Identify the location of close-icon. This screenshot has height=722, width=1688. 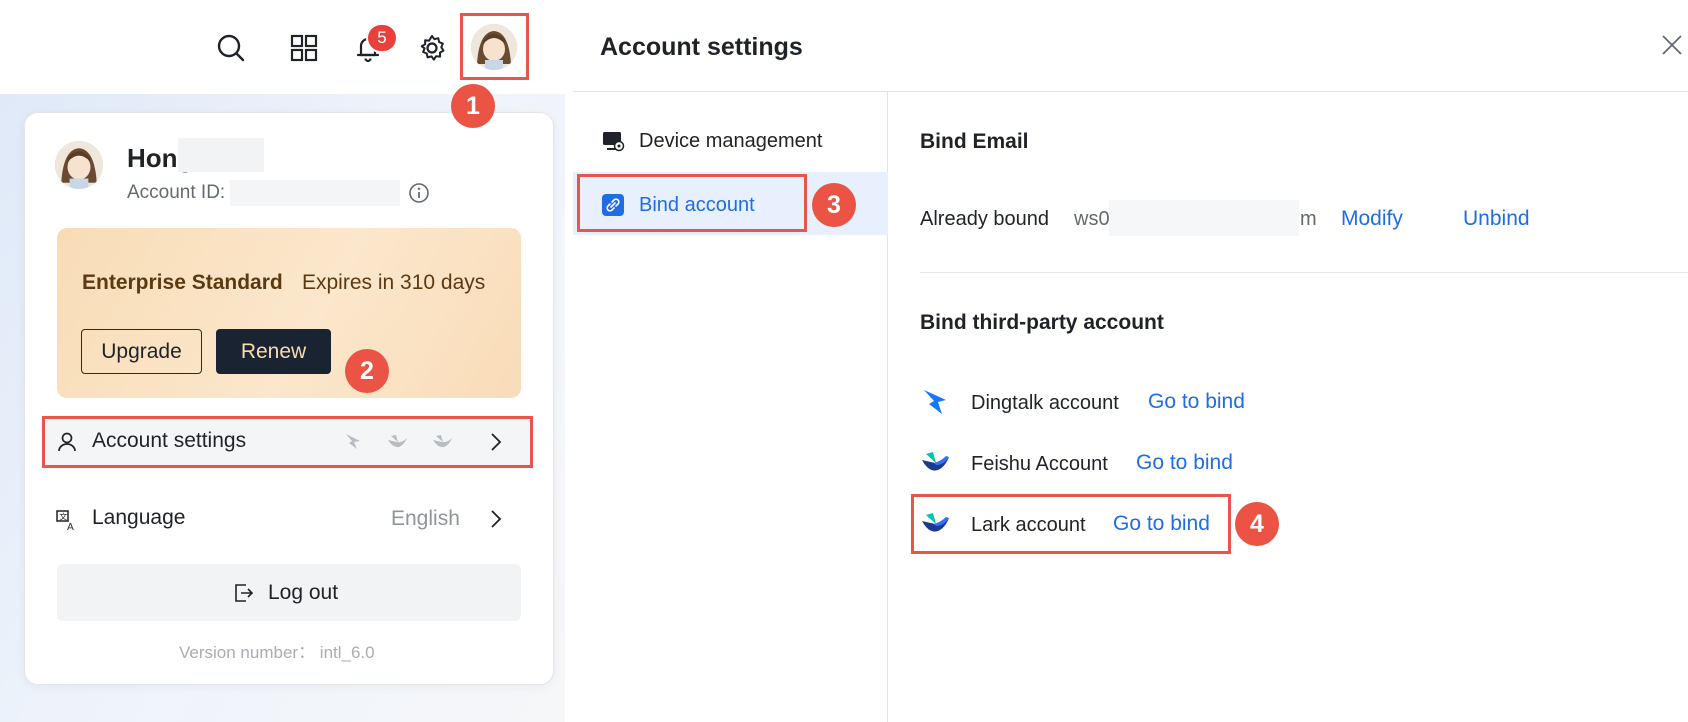
(1672, 45).